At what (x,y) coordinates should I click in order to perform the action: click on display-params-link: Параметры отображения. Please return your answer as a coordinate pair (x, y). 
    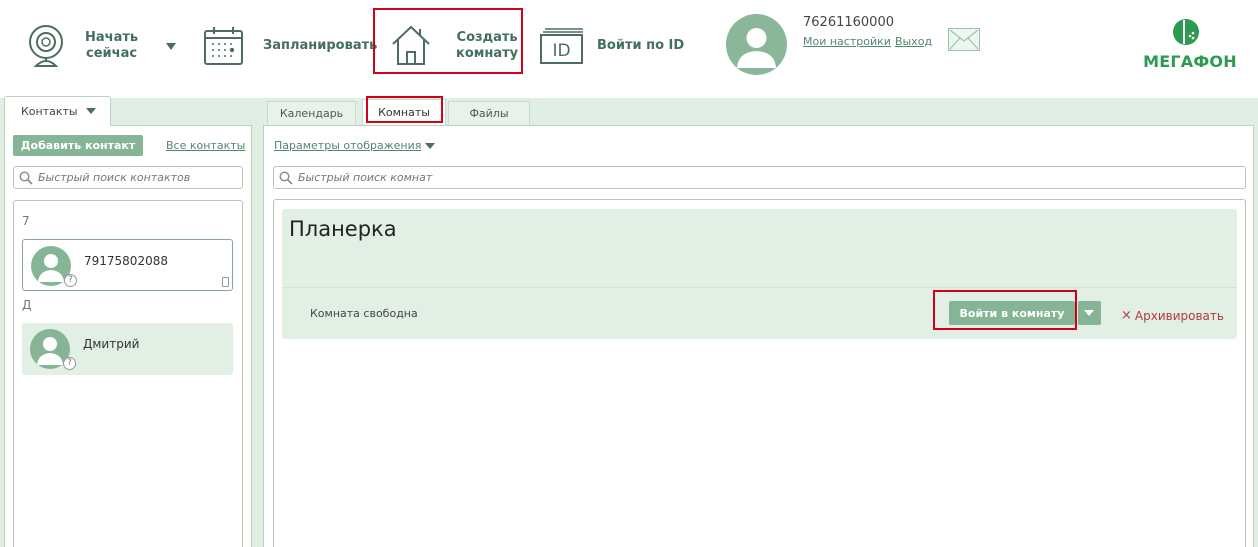
    Looking at the image, I should click on (347, 145).